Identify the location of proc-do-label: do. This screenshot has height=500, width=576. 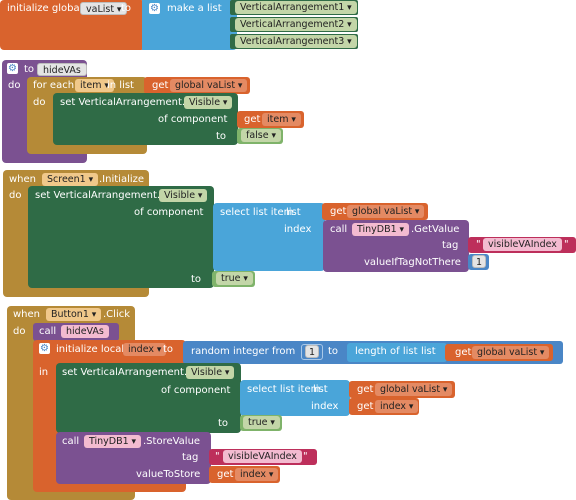
(14, 85).